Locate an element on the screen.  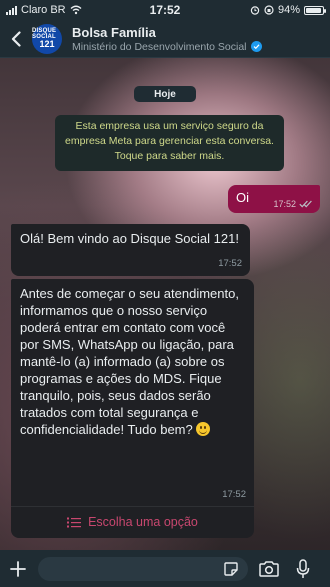
orientation-lock-icon is located at coordinates (269, 10).